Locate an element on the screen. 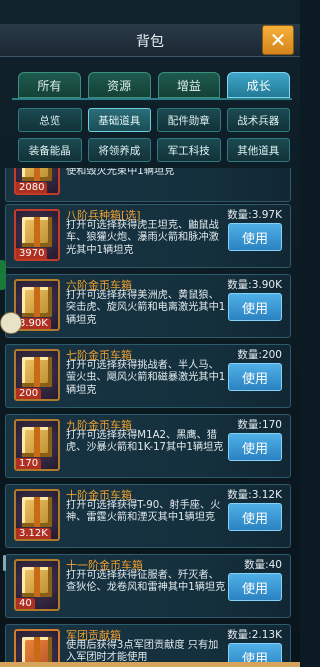  item-icon: 2080 is located at coordinates (37, 181).